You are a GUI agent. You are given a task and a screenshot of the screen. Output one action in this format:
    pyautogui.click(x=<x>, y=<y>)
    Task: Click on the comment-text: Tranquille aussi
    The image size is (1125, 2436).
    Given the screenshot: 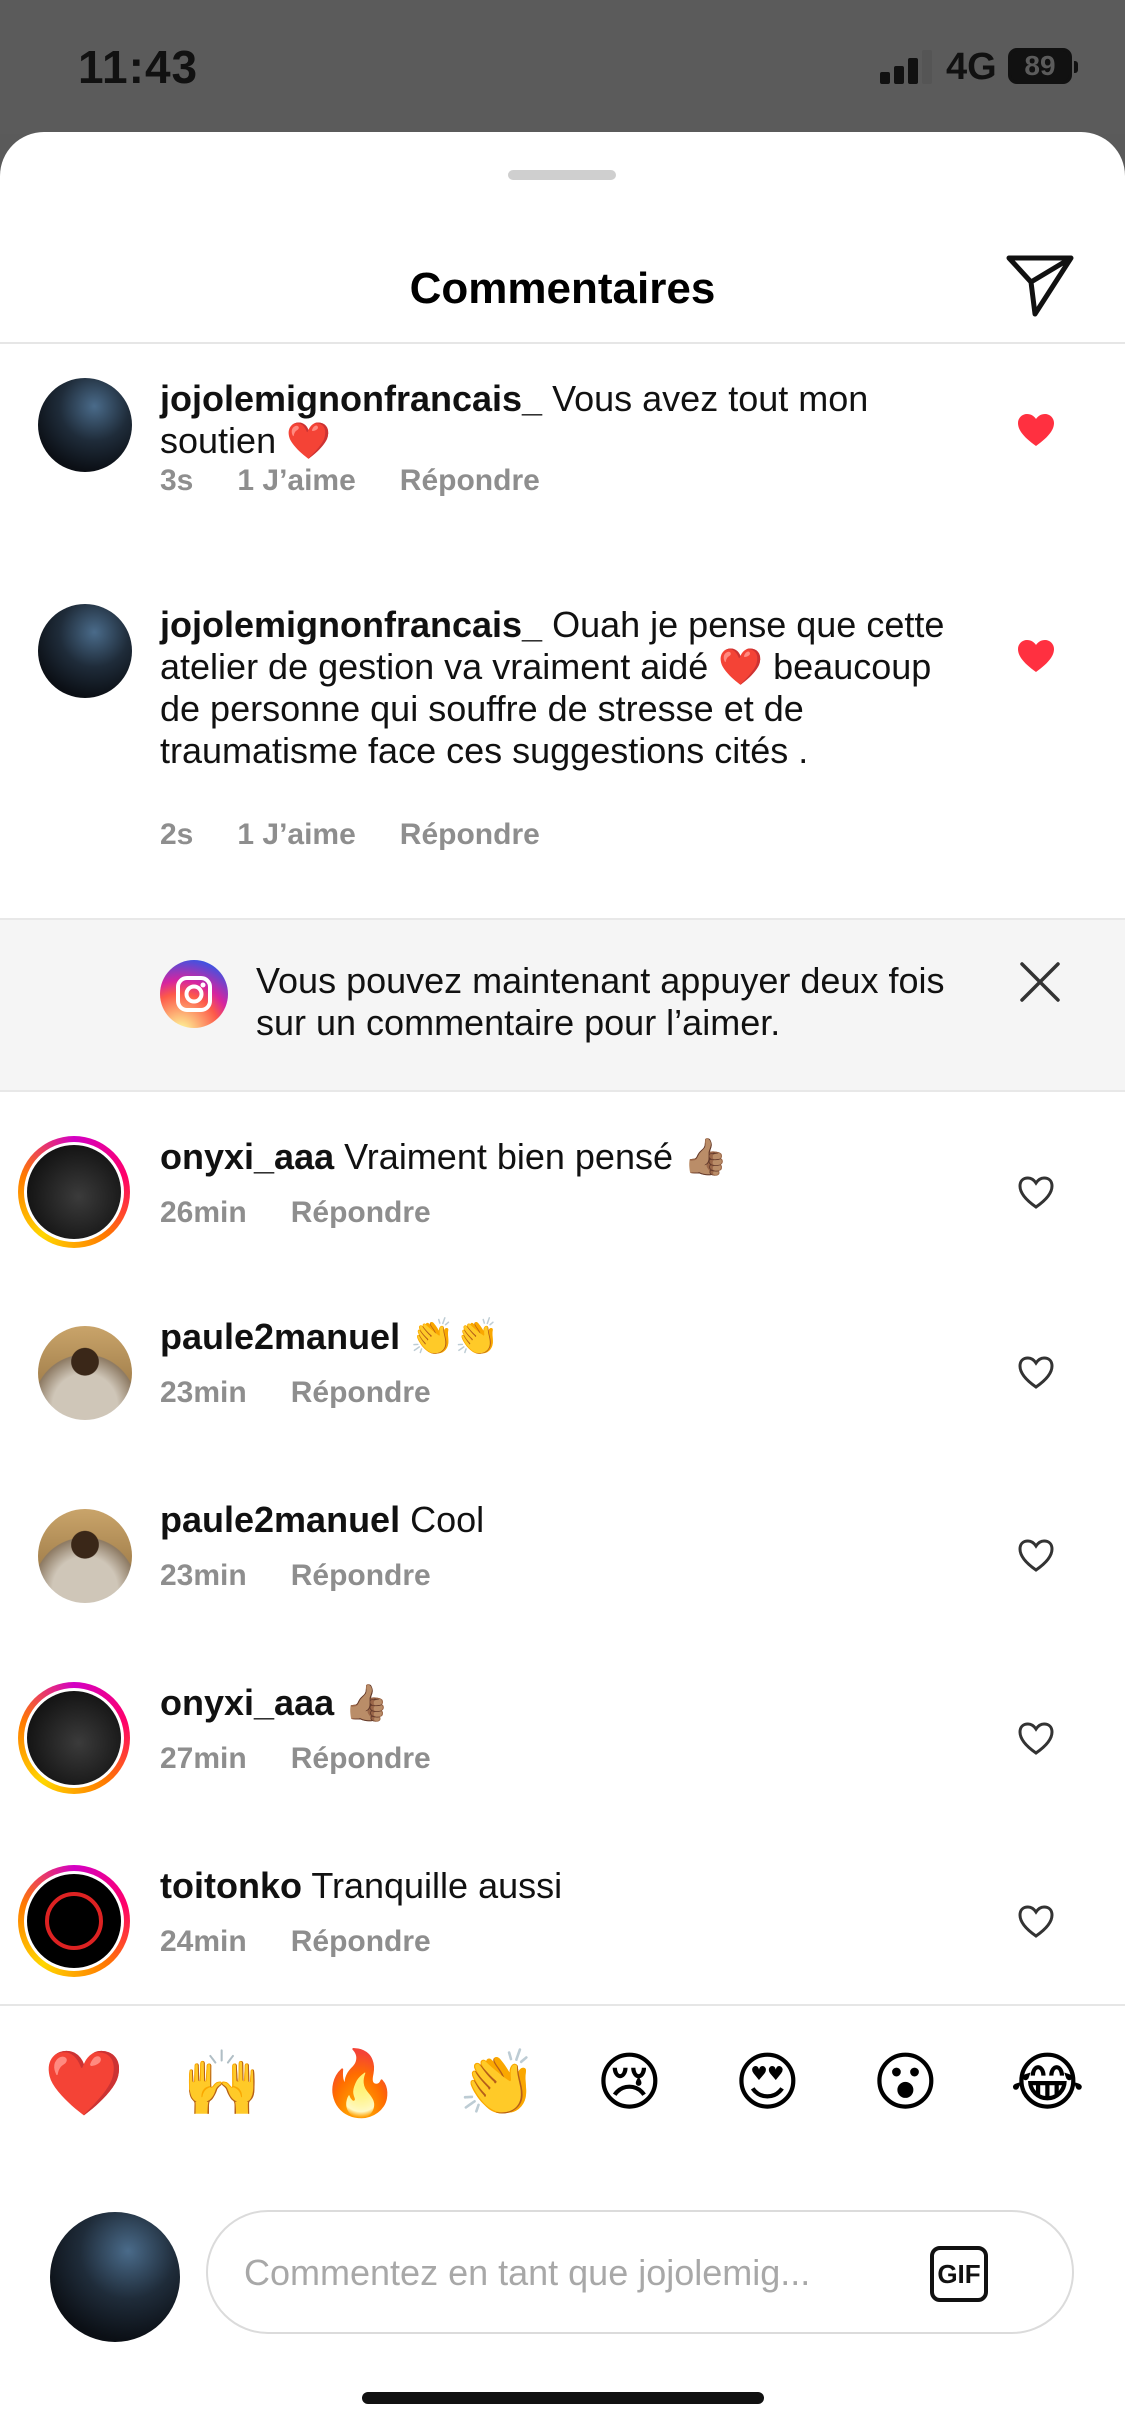 What is the action you would take?
    pyautogui.click(x=432, y=1885)
    